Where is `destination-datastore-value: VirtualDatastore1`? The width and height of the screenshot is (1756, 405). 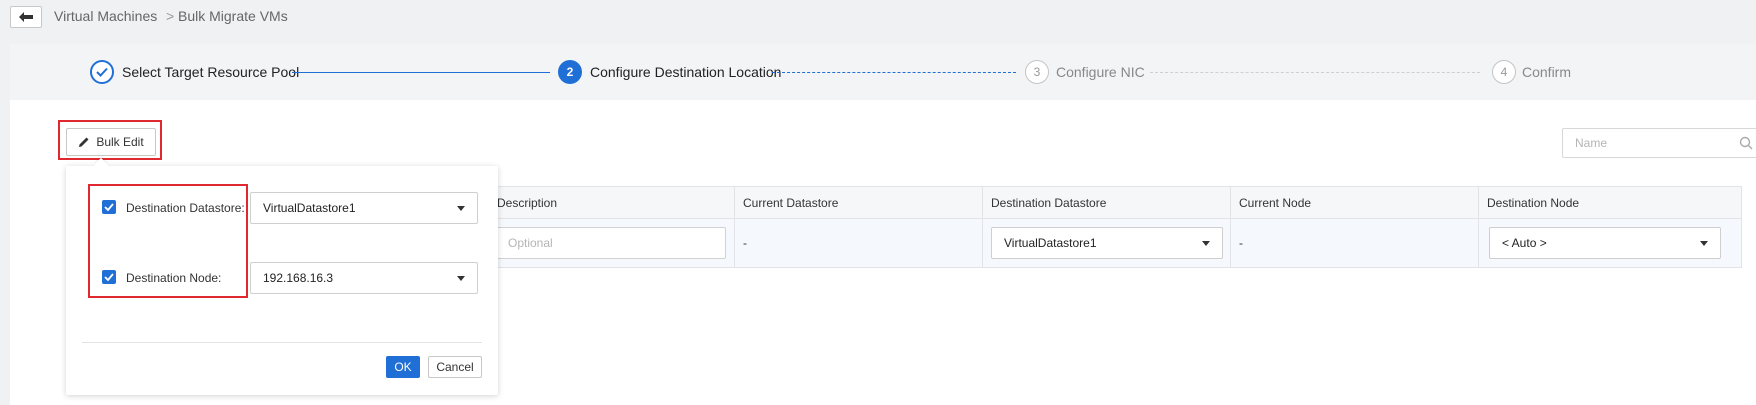
destination-datastore-value: VirtualDatastore1 is located at coordinates (1050, 243).